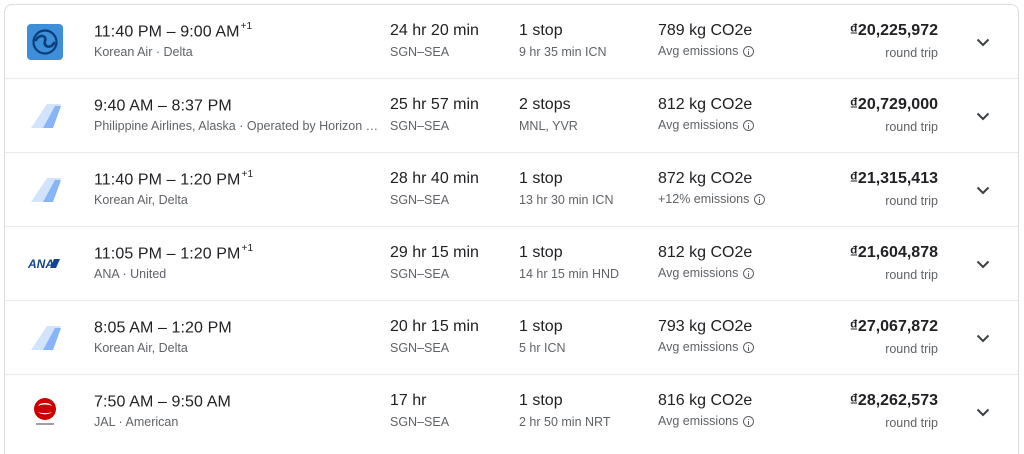  What do you see at coordinates (40, 264) in the screenshot?
I see `svg-text: ANA` at bounding box center [40, 264].